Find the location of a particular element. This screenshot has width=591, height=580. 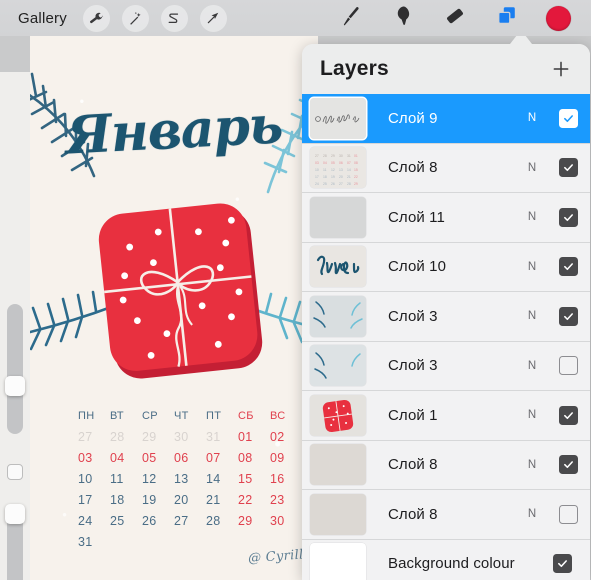

calendar-week-row: 10 11 12 13 14 15 16 is located at coordinates (192, 479).